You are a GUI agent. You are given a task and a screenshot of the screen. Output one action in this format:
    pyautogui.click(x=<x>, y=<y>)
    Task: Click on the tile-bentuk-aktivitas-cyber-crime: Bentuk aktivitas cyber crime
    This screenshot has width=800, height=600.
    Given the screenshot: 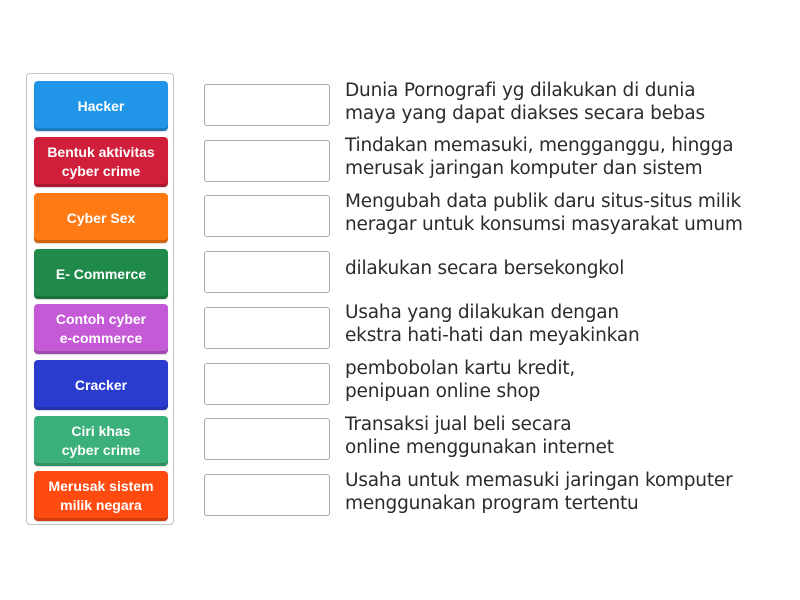 What is the action you would take?
    pyautogui.click(x=101, y=162)
    